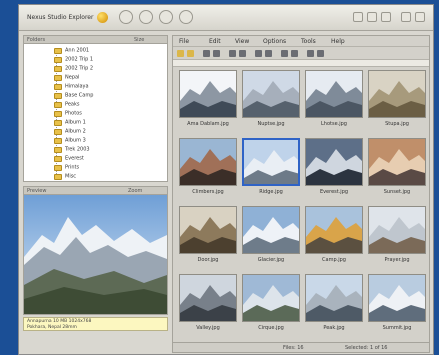 This screenshot has height=355, width=439. What do you see at coordinates (242, 53) in the screenshot?
I see `rename-icon` at bounding box center [242, 53].